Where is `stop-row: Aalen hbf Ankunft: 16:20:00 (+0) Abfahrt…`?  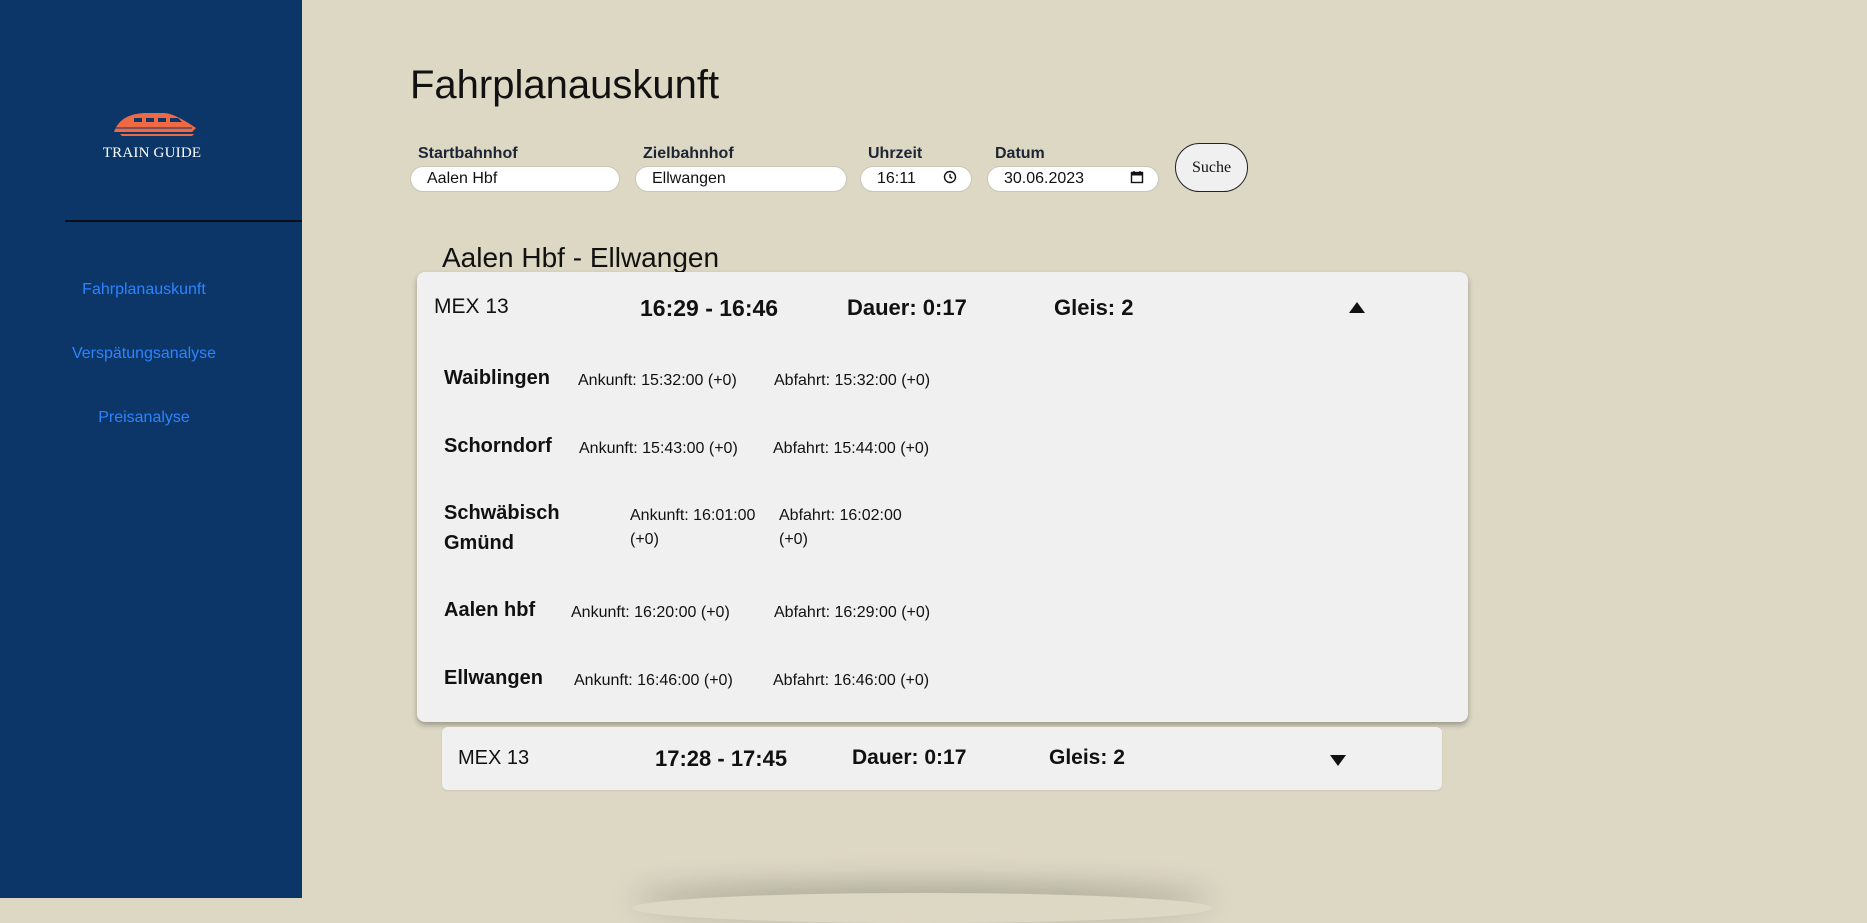
stop-row: Aalen hbf Ankunft: 16:20:00 (+0) Abfahrt… is located at coordinates (694, 610).